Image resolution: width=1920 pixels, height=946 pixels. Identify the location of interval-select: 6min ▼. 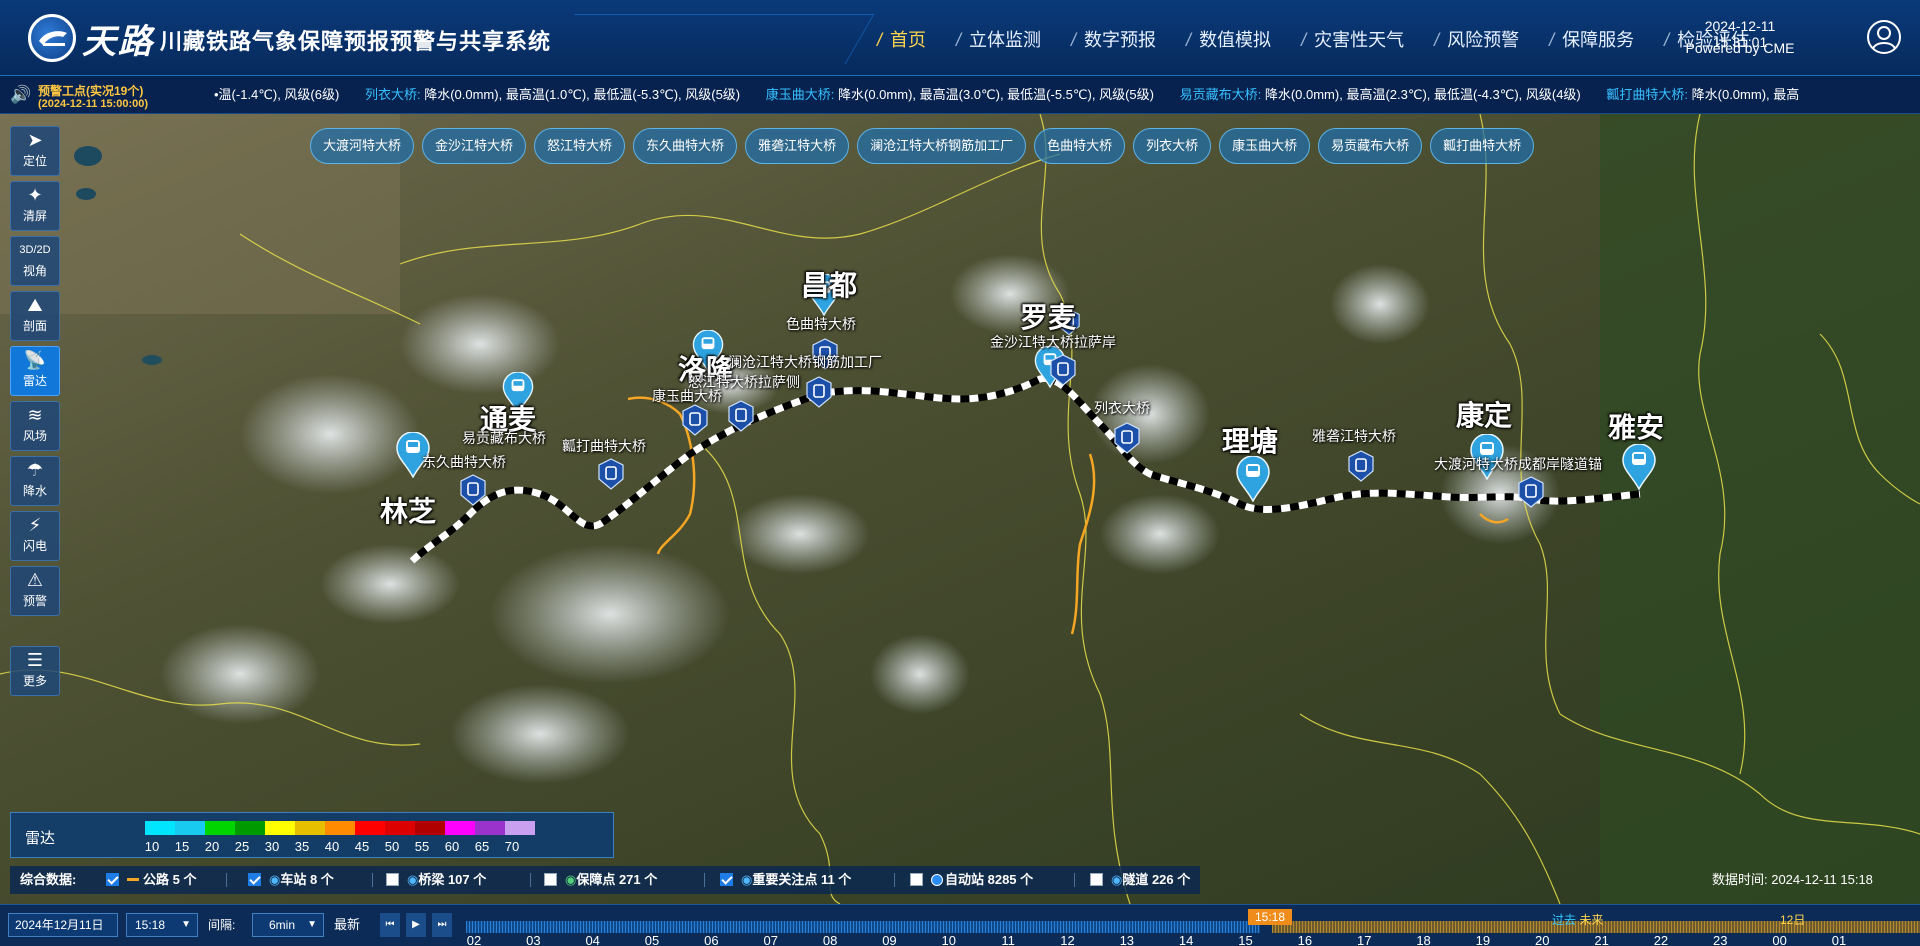
(288, 925).